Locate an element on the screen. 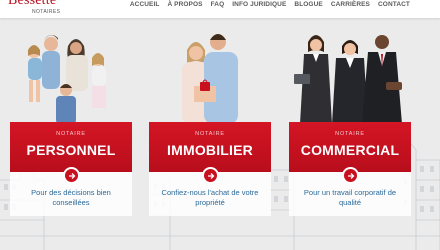 This screenshot has width=440, height=250. card-header: NOTAIRE IMMOBILIER is located at coordinates (210, 147).